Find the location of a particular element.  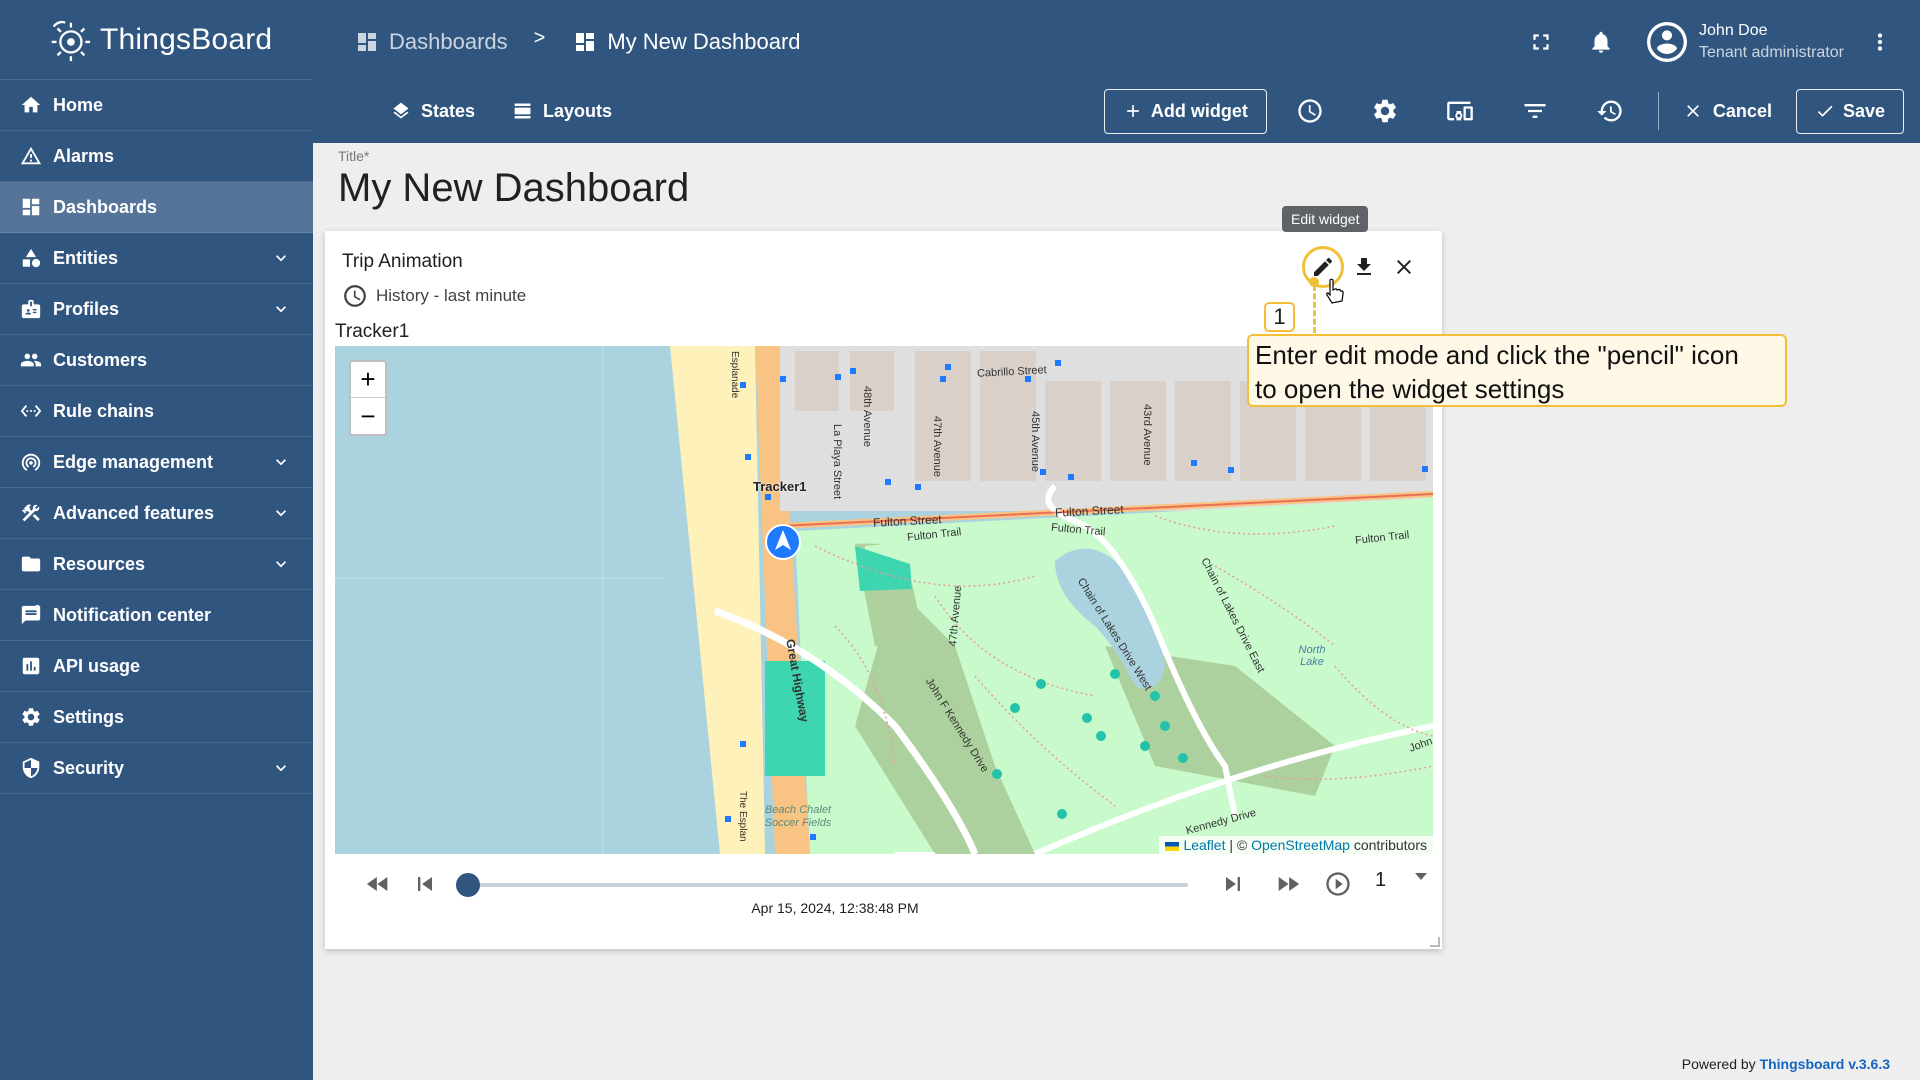

close-icon is located at coordinates (1693, 111).